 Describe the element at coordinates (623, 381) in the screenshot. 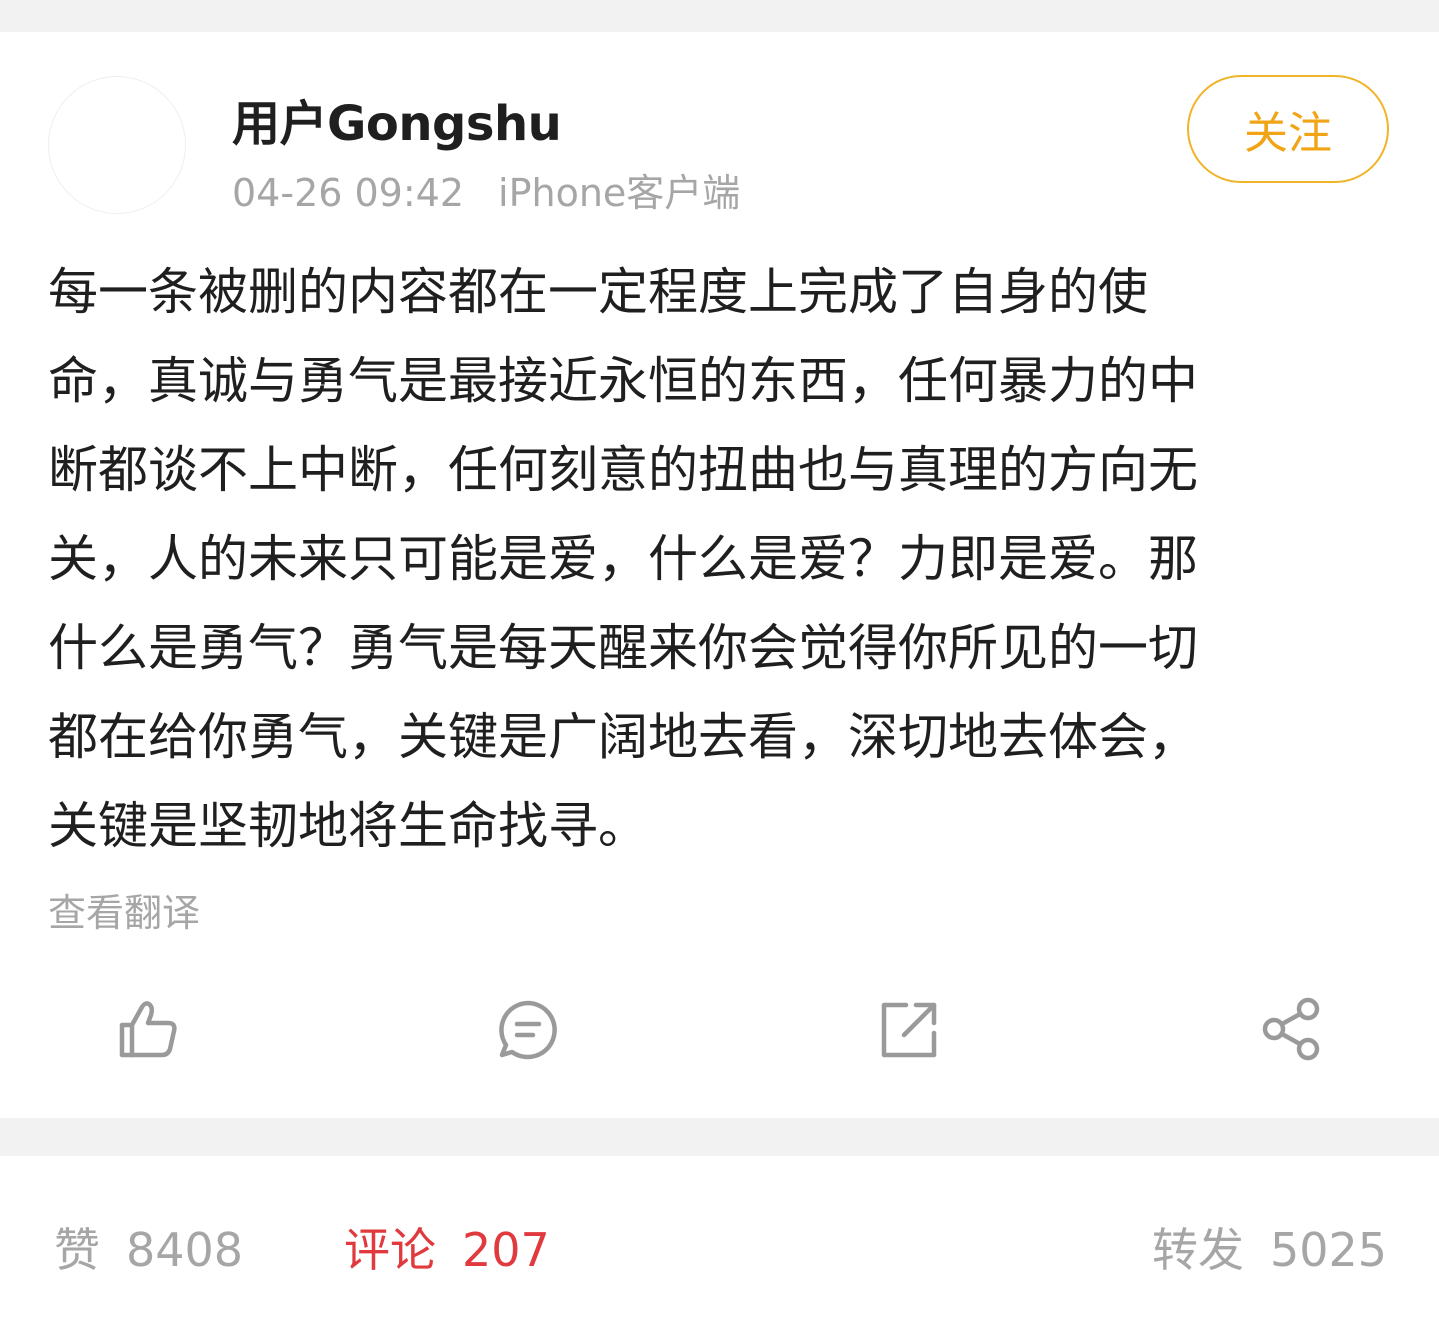

I see `post-text-line: 命，真诚与勇气是最接近永恒的东西，任何暴力的中` at that location.